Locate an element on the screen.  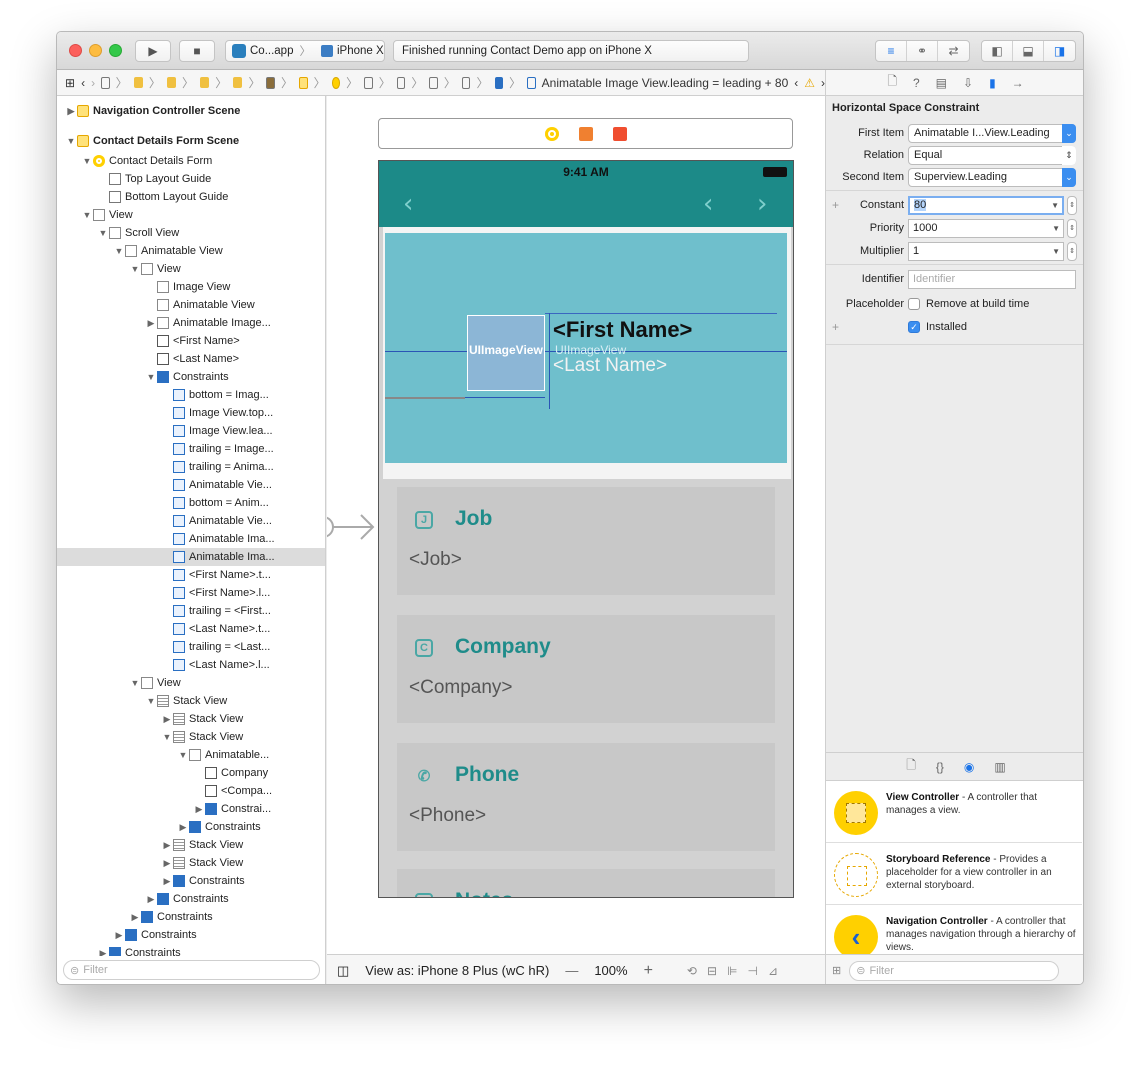
constraints-icon is located at coordinates (499, 82).